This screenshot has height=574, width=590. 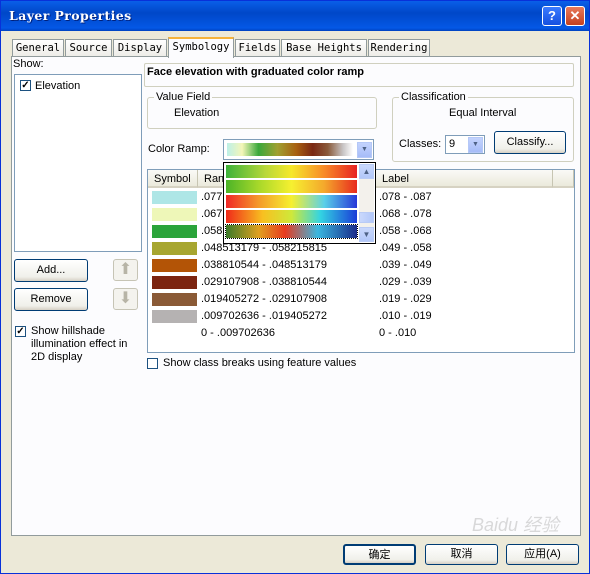 I want to click on table-row: 0 - .009702636 0 - .010, so click(x=361, y=333).